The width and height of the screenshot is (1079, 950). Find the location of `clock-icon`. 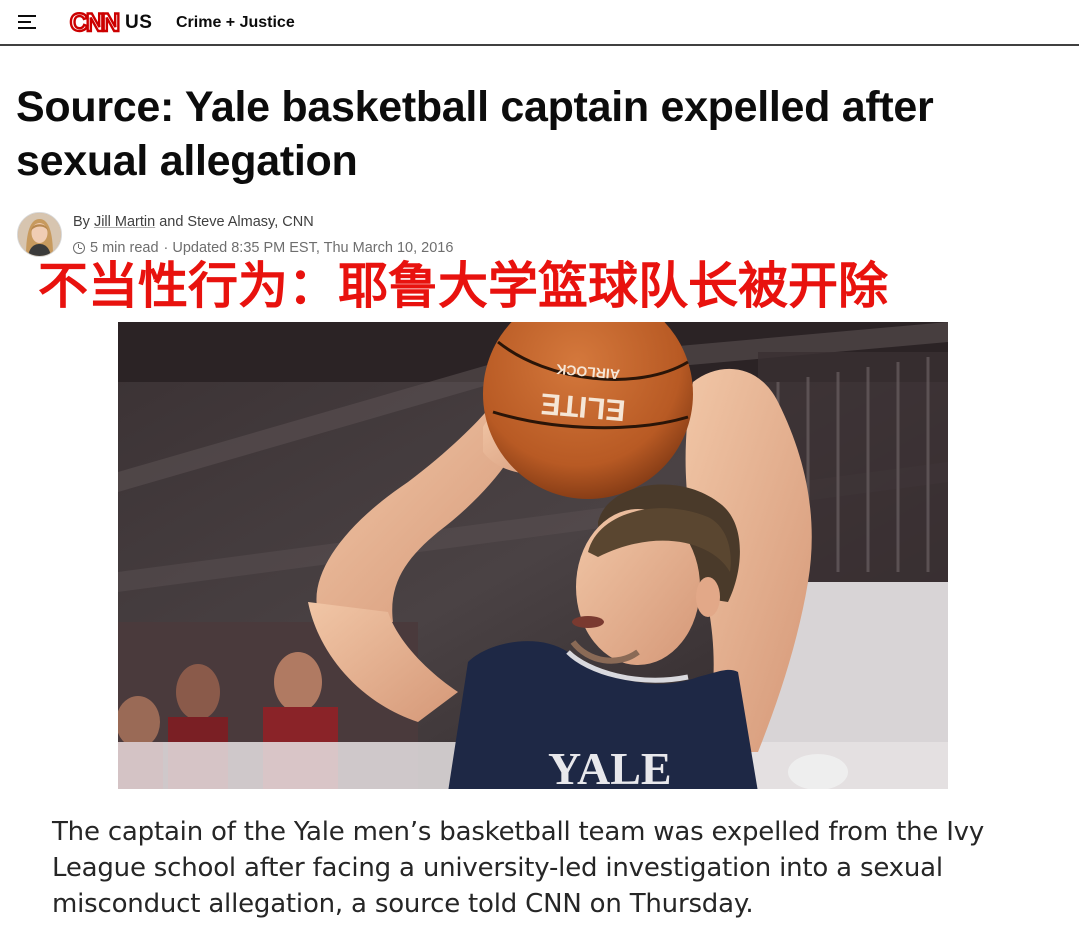

clock-icon is located at coordinates (79, 248).